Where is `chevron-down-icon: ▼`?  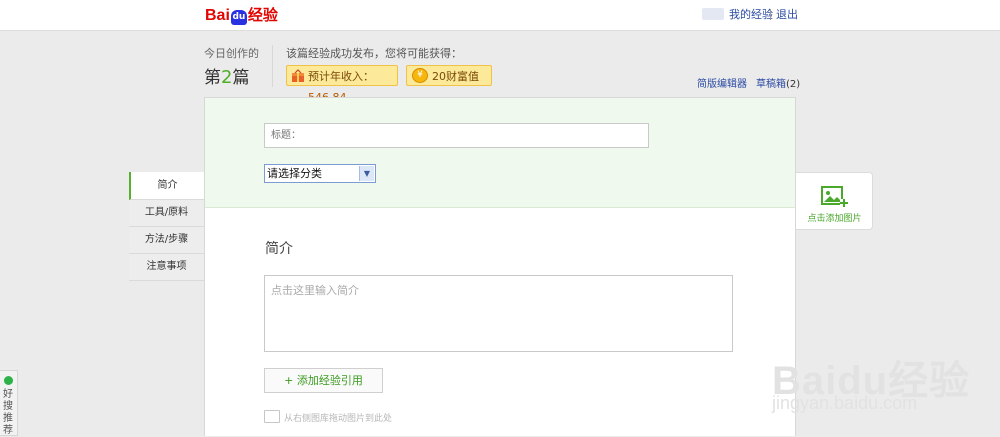 chevron-down-icon: ▼ is located at coordinates (366, 173).